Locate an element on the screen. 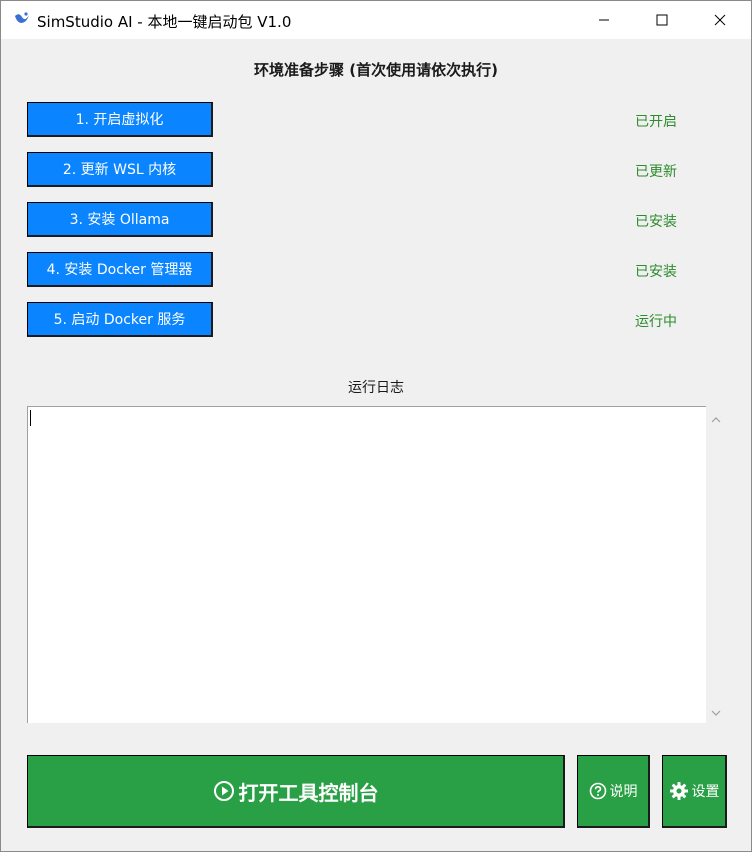 The width and height of the screenshot is (752, 852). maximize-icon is located at coordinates (662, 20).